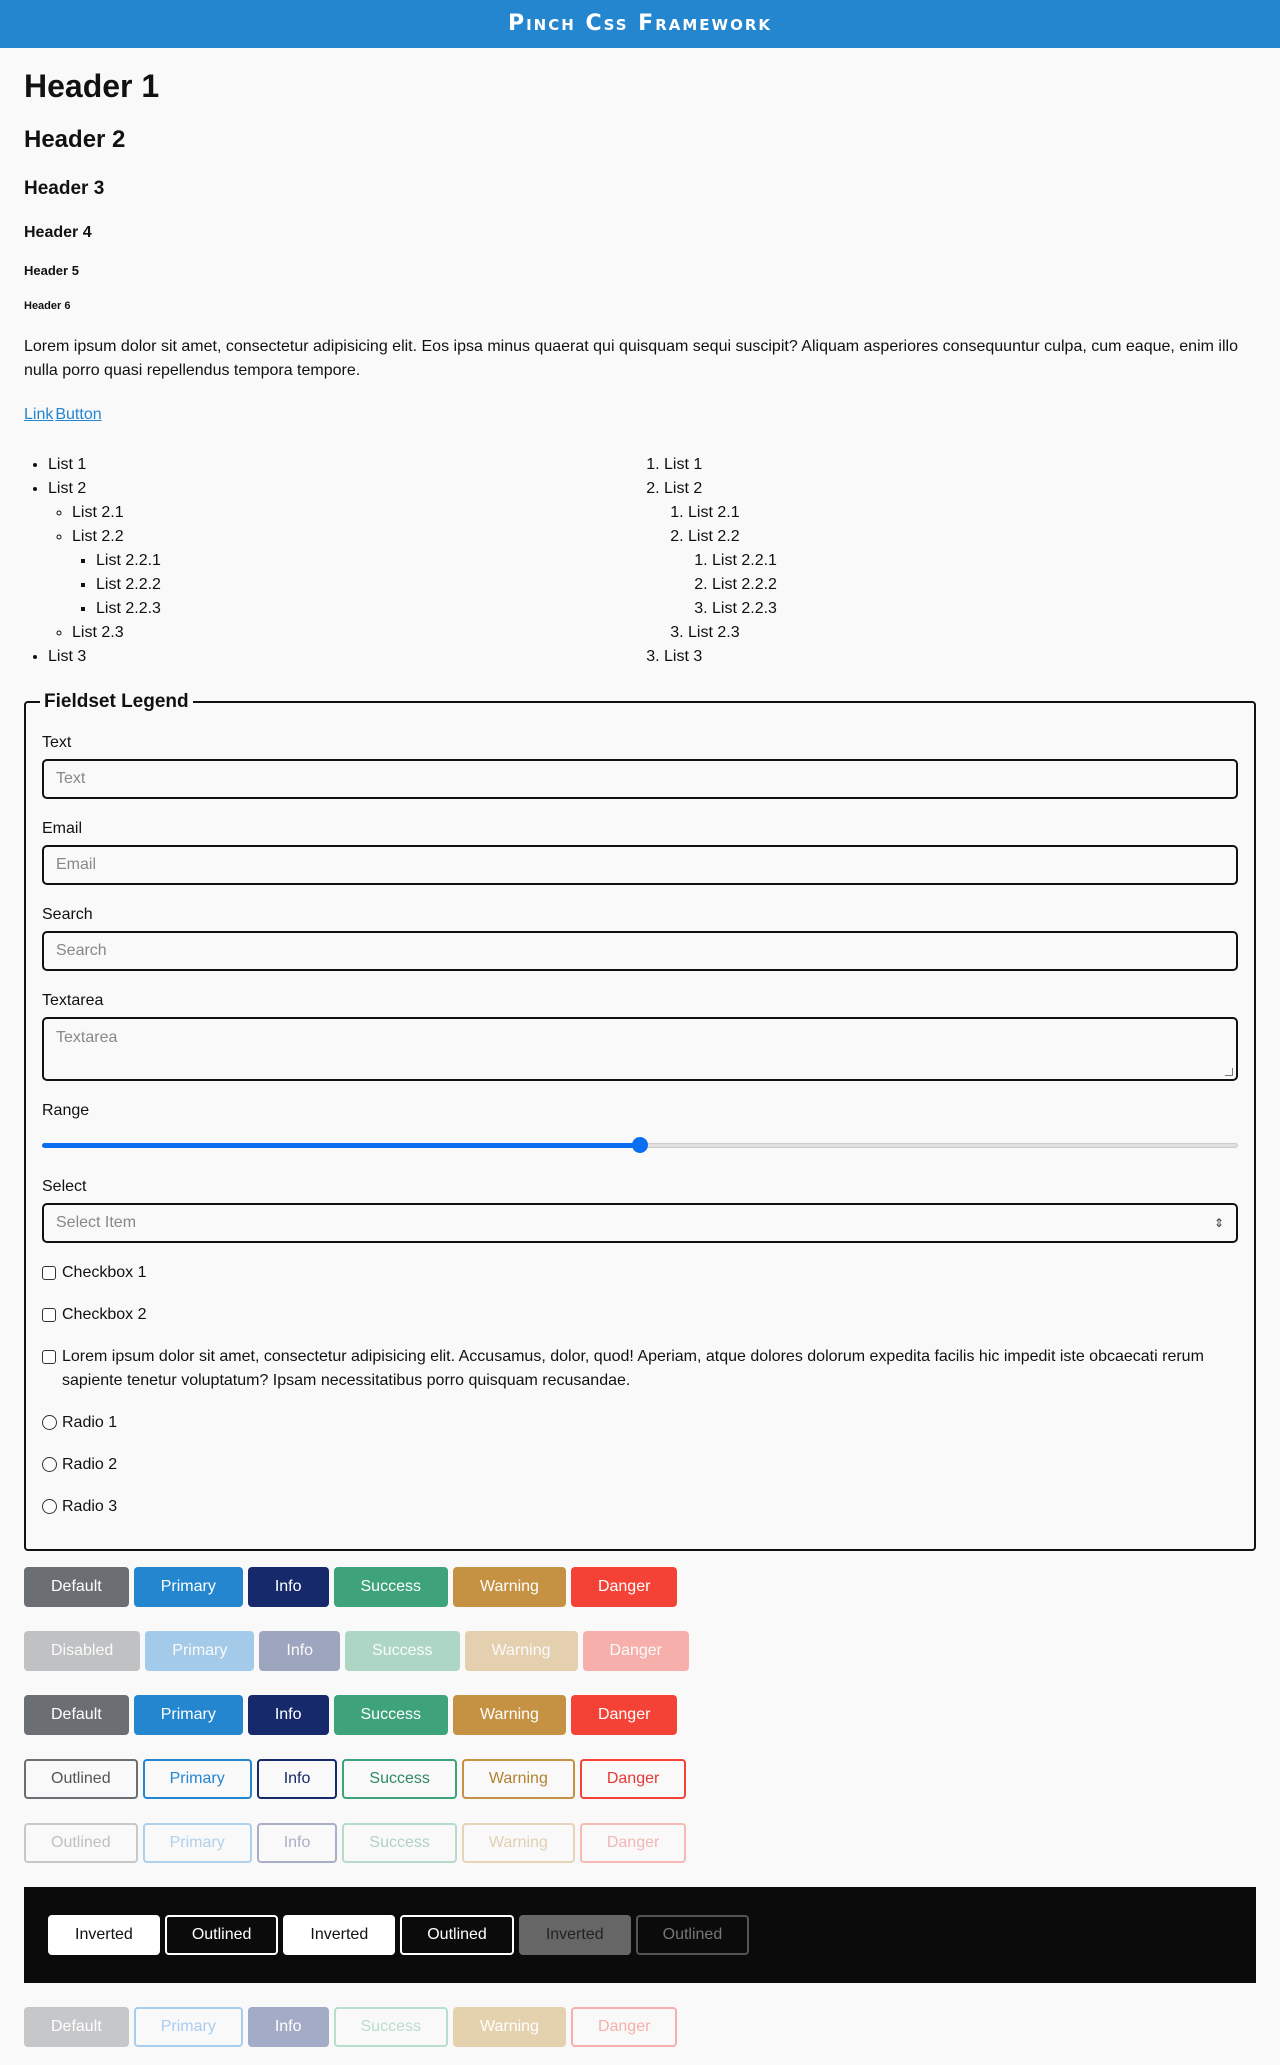 Image resolution: width=1280 pixels, height=2065 pixels. I want to click on success-outlined-button: Success, so click(399, 1779).